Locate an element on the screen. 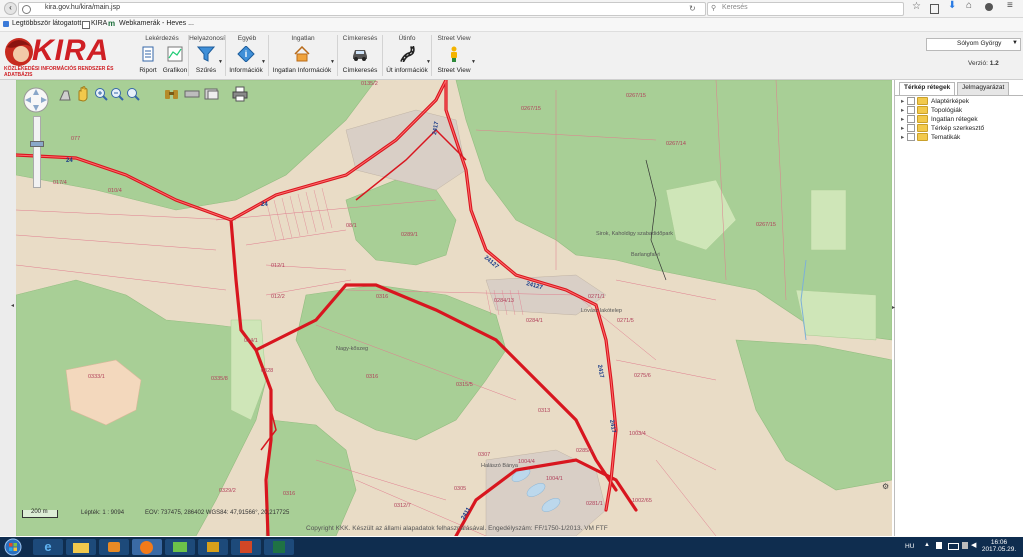  parcel-label: 0275/6 is located at coordinates (642, 376).